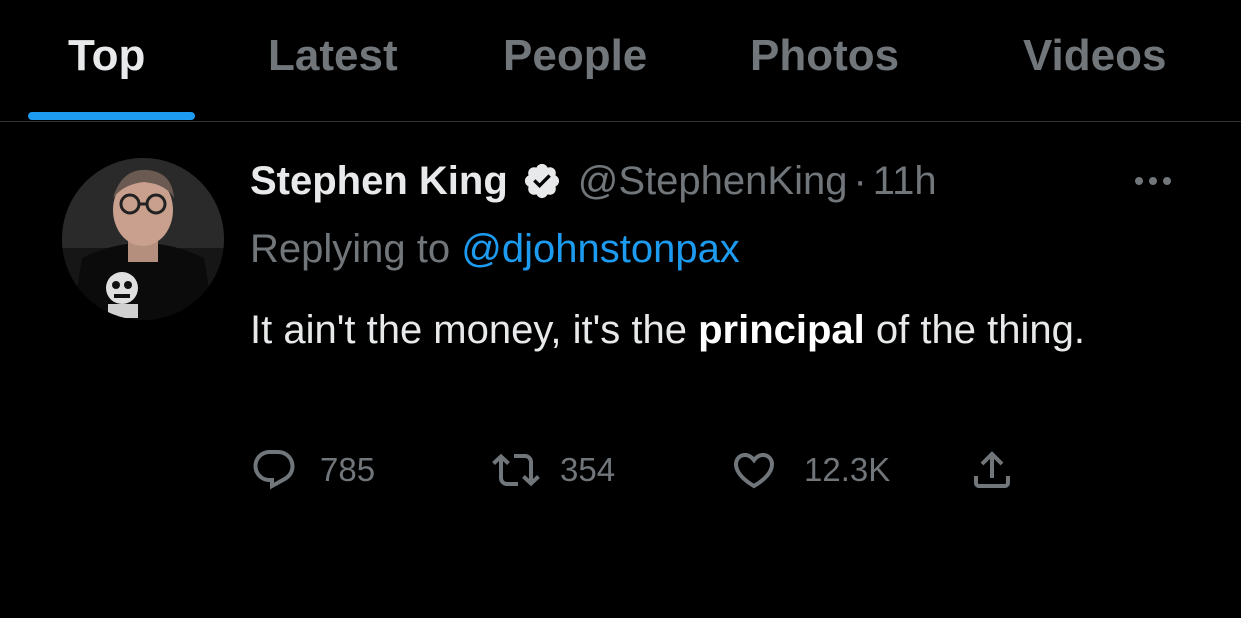 The image size is (1241, 618). Describe the element at coordinates (312, 470) in the screenshot. I see `reply-button: 785` at that location.